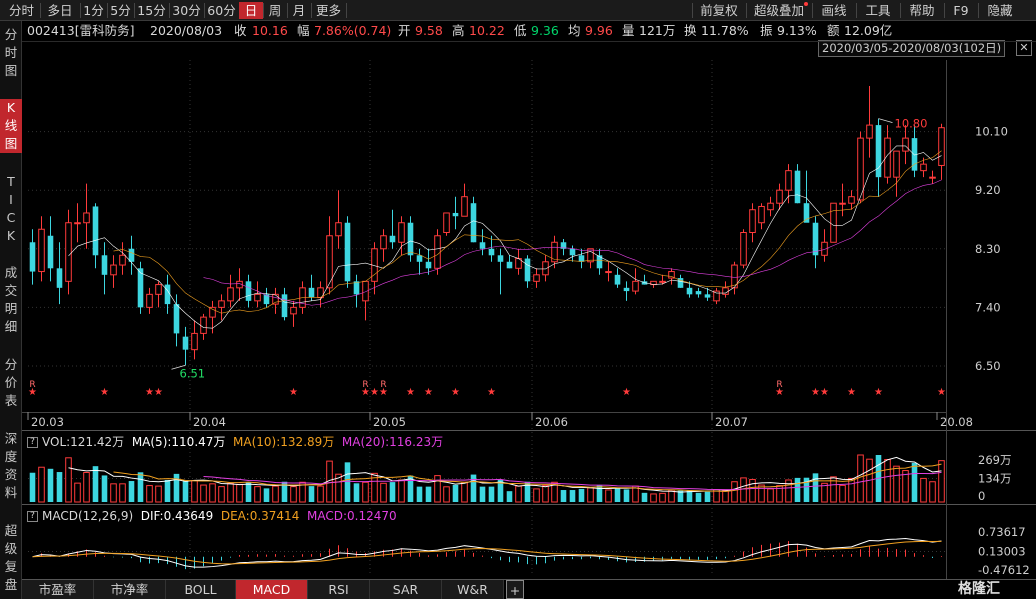  I want to click on indicator-tab: BOLL, so click(201, 589).